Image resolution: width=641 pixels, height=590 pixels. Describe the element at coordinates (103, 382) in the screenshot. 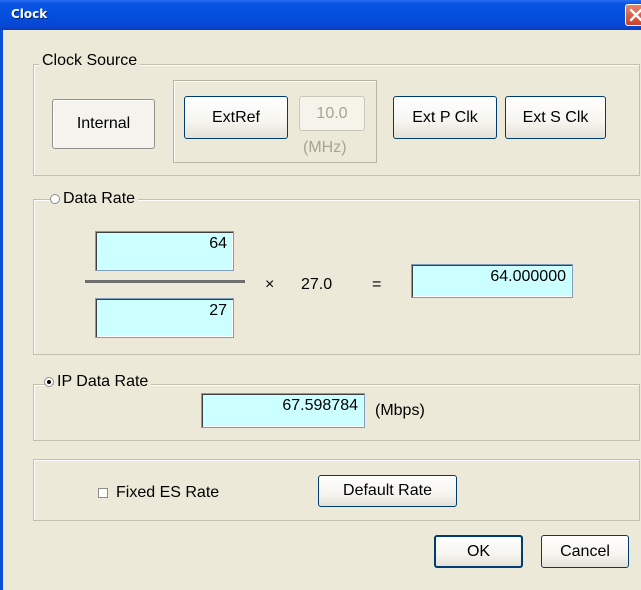

I see `ip-data-rate-legend: IP Data Rate` at that location.